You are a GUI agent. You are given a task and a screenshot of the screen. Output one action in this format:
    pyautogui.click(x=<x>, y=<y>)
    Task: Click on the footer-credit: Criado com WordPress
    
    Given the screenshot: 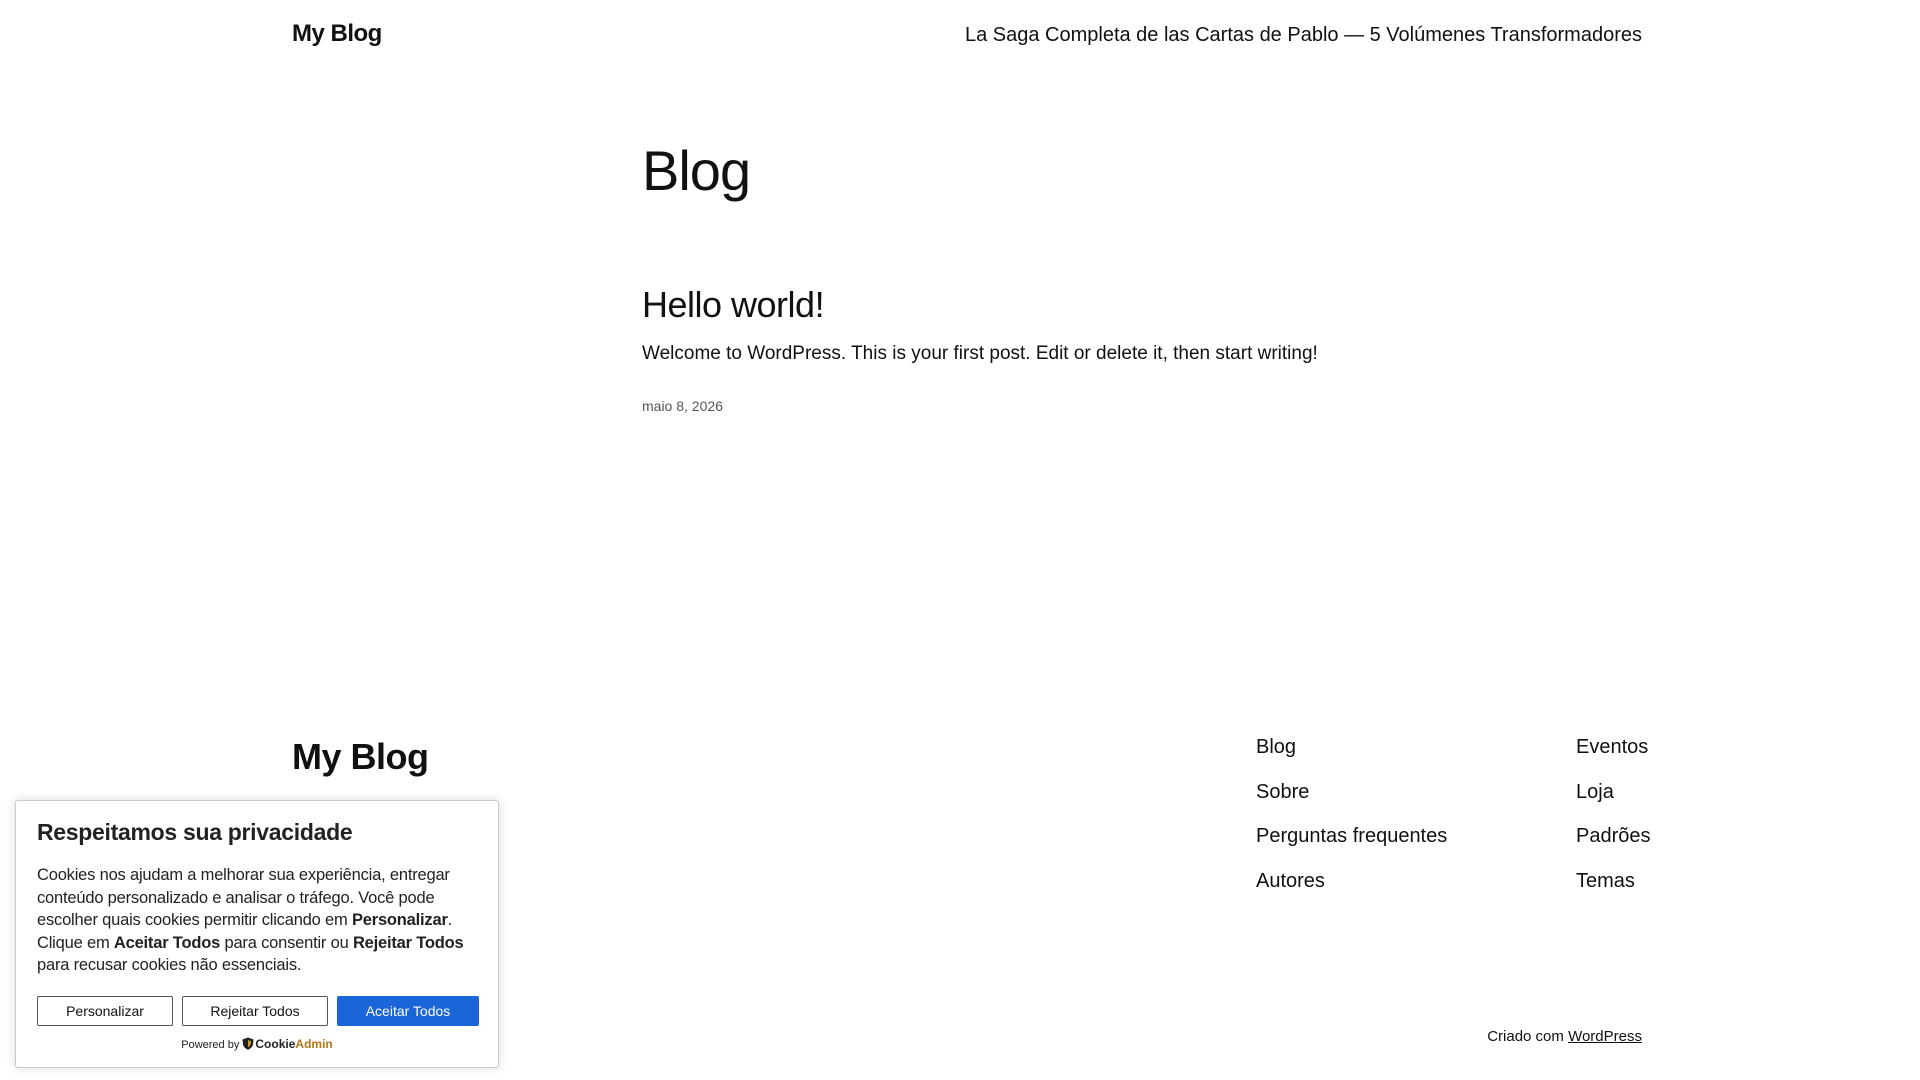 What is the action you would take?
    pyautogui.click(x=1564, y=1036)
    